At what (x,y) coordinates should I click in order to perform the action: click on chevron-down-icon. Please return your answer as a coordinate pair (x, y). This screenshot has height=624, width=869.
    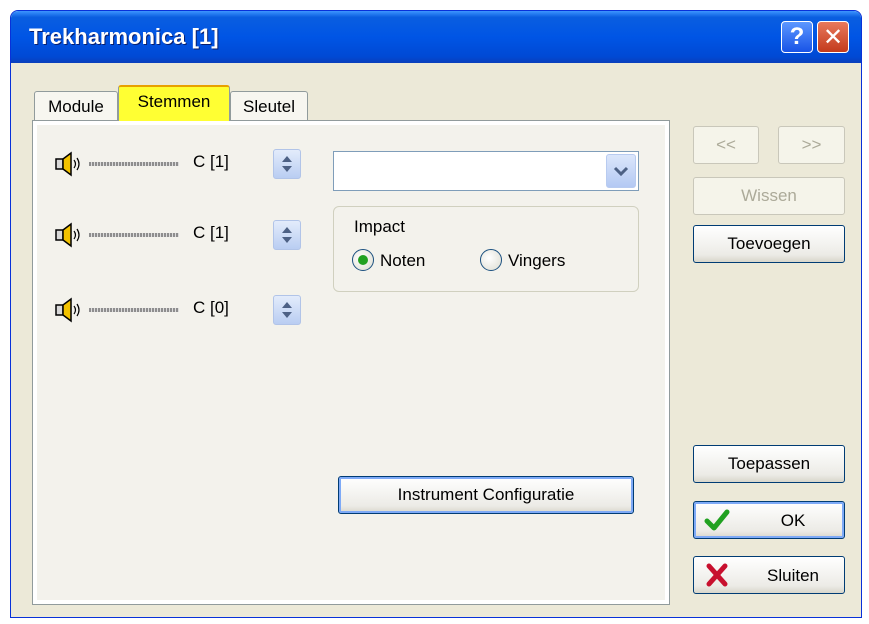
    Looking at the image, I should click on (621, 171).